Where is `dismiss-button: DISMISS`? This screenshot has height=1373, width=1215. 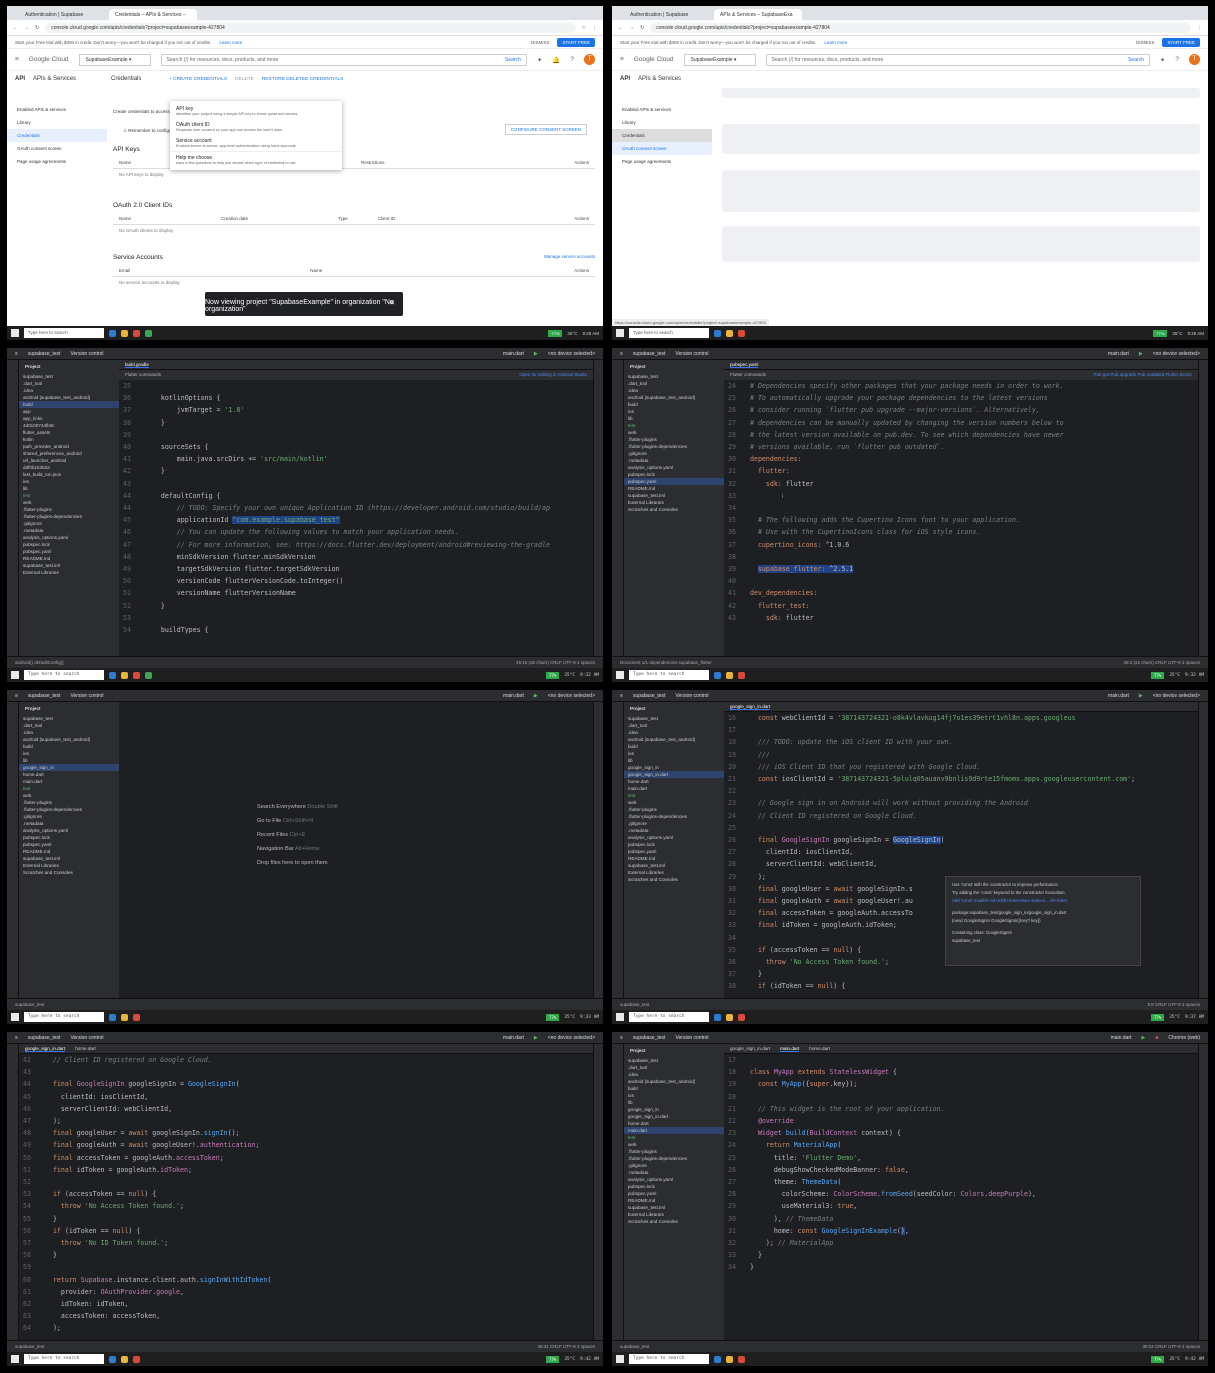 dismiss-button: DISMISS is located at coordinates (1145, 42).